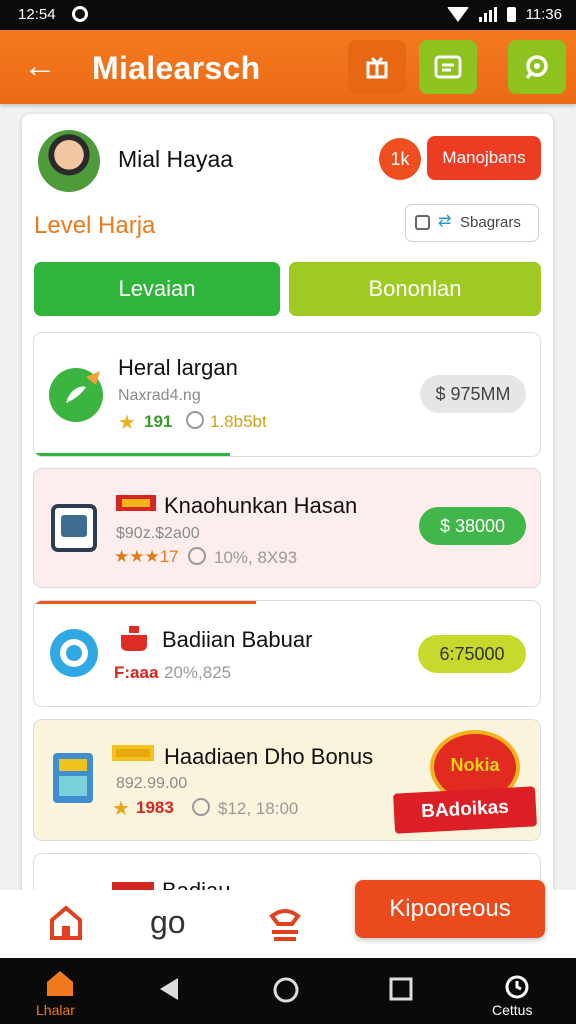 The height and width of the screenshot is (1024, 576). What do you see at coordinates (472, 654) in the screenshot?
I see `price-badge: 6:75000` at bounding box center [472, 654].